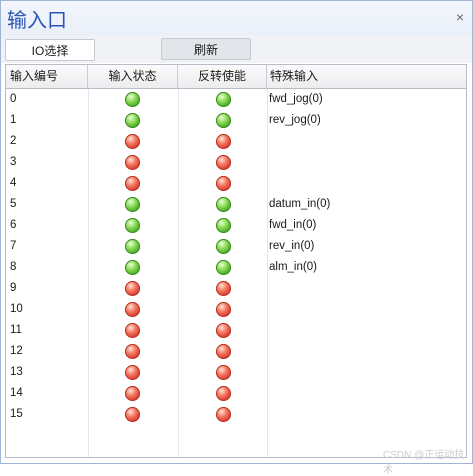 The height and width of the screenshot is (476, 473). I want to click on table-row: 7 rev_in(0), so click(236, 246).